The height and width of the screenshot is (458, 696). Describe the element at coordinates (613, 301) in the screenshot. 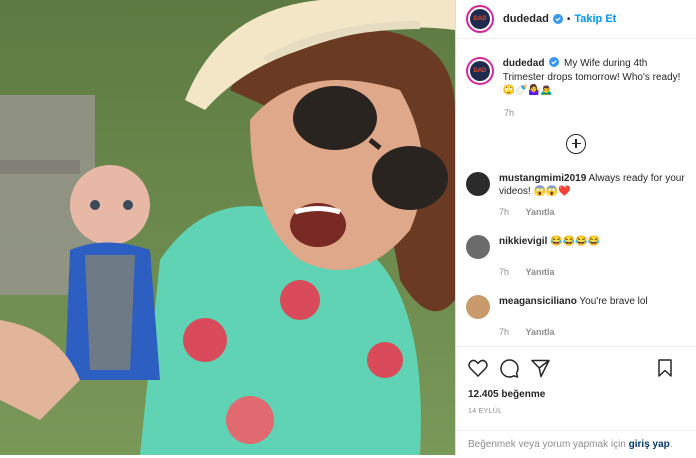

I see `comment-body: You're brave lol` at that location.